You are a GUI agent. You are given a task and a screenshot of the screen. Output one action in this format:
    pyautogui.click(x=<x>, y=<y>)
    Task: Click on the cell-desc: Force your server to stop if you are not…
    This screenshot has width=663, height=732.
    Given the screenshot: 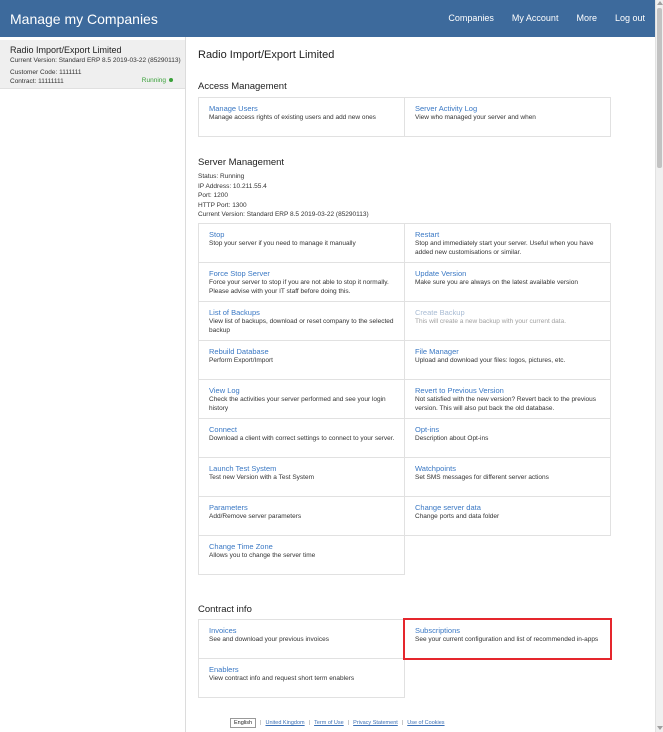 What is the action you would take?
    pyautogui.click(x=299, y=287)
    